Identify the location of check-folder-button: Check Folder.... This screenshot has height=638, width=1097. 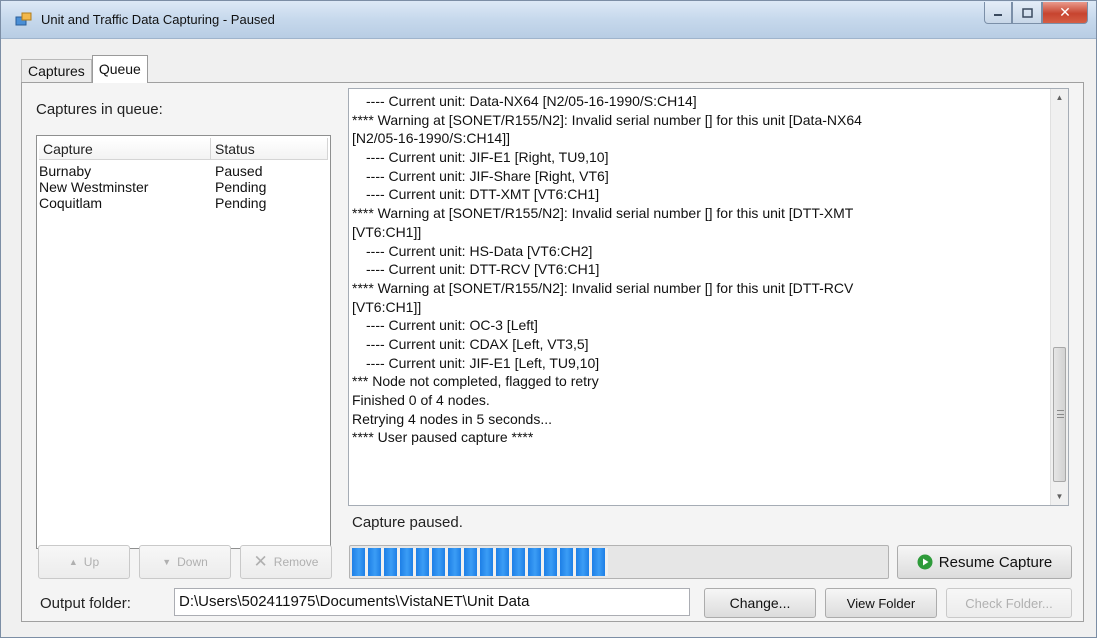
(1009, 603).